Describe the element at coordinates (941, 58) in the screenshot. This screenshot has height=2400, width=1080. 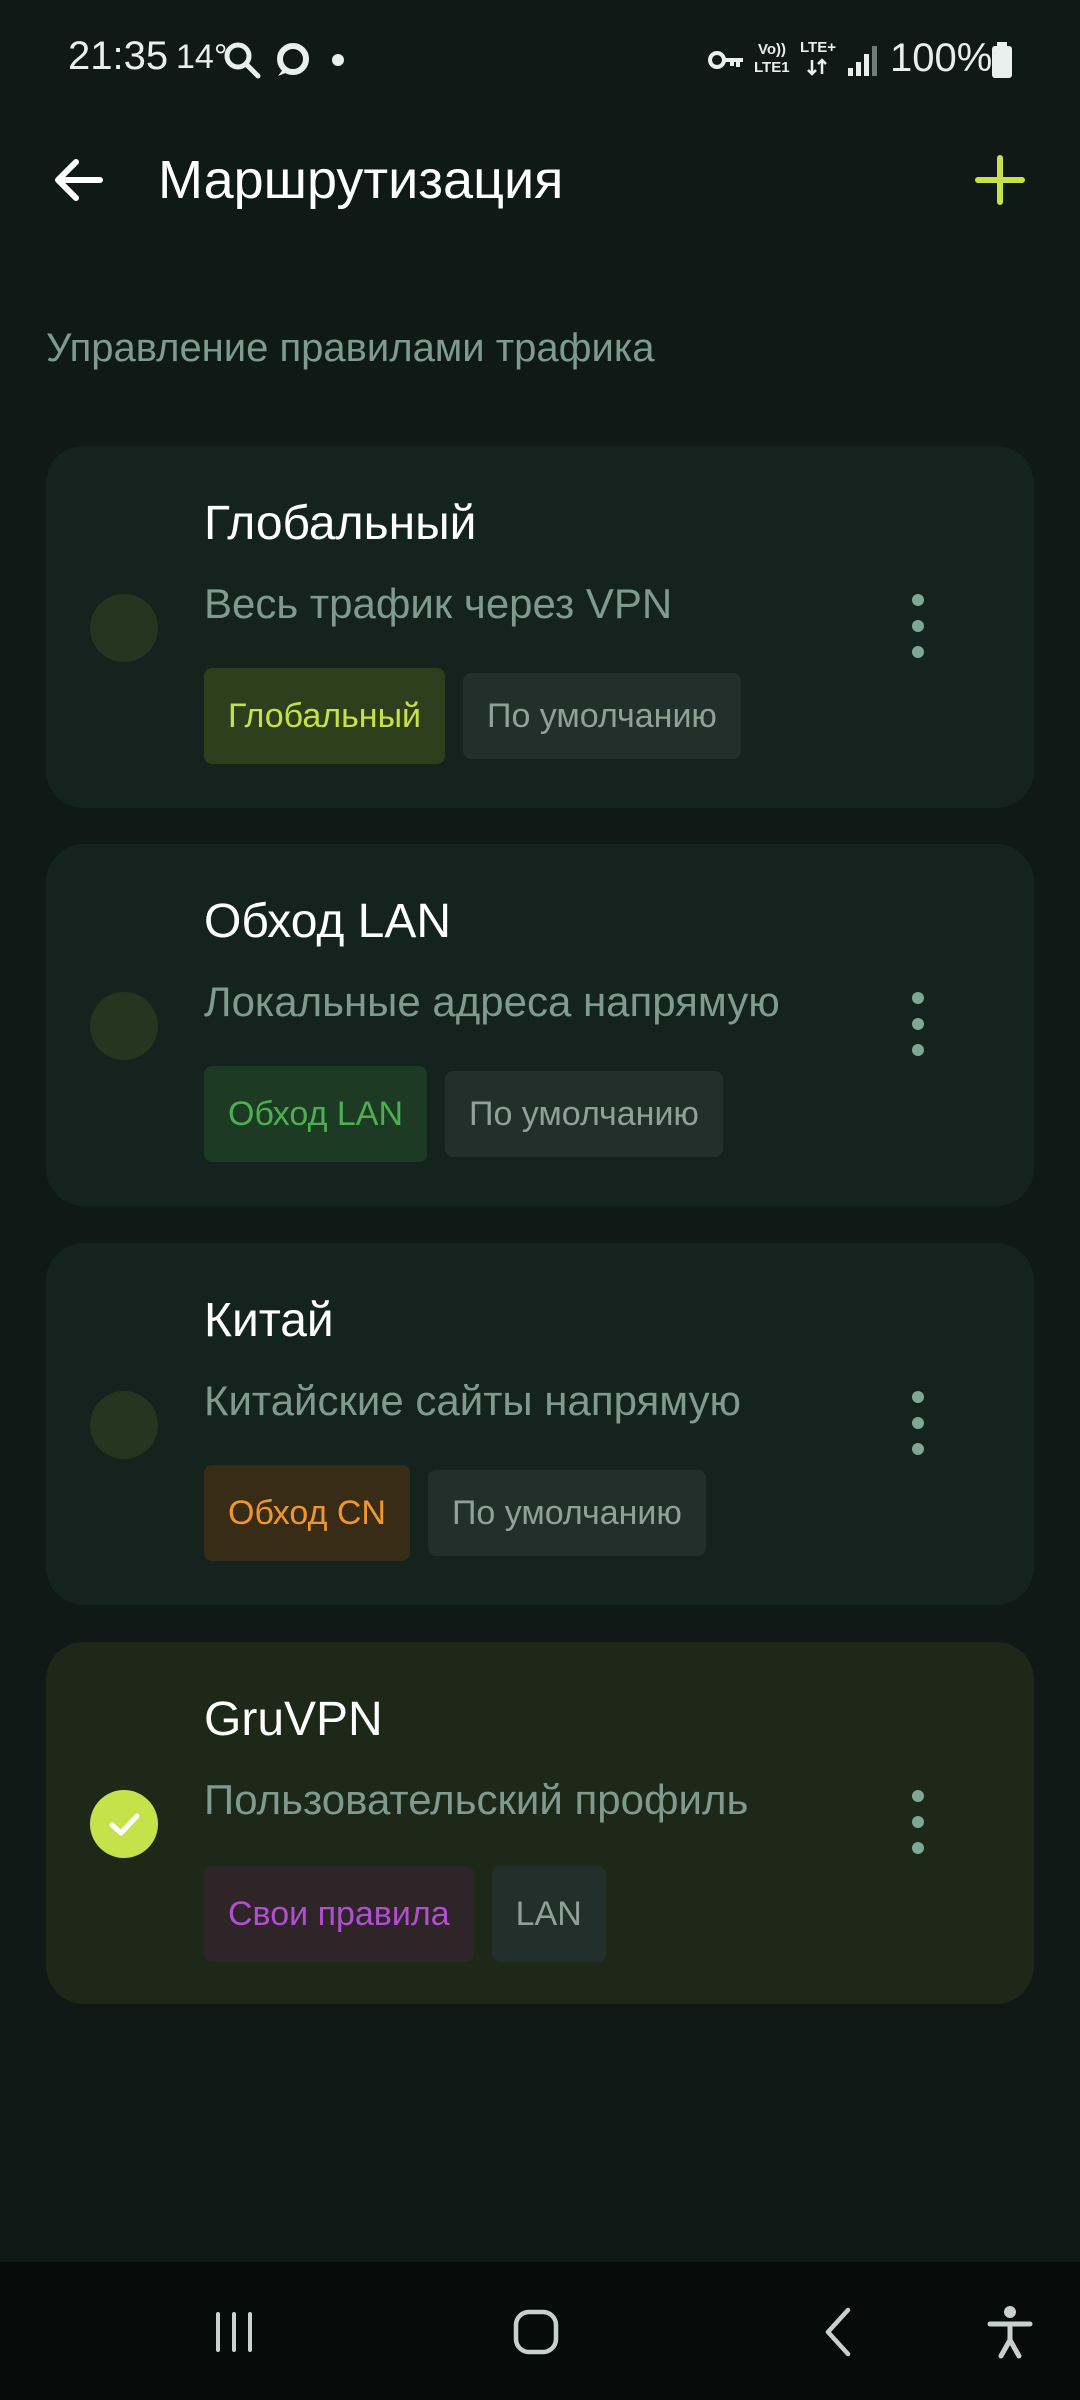
I see `battery-percent: 100%` at that location.